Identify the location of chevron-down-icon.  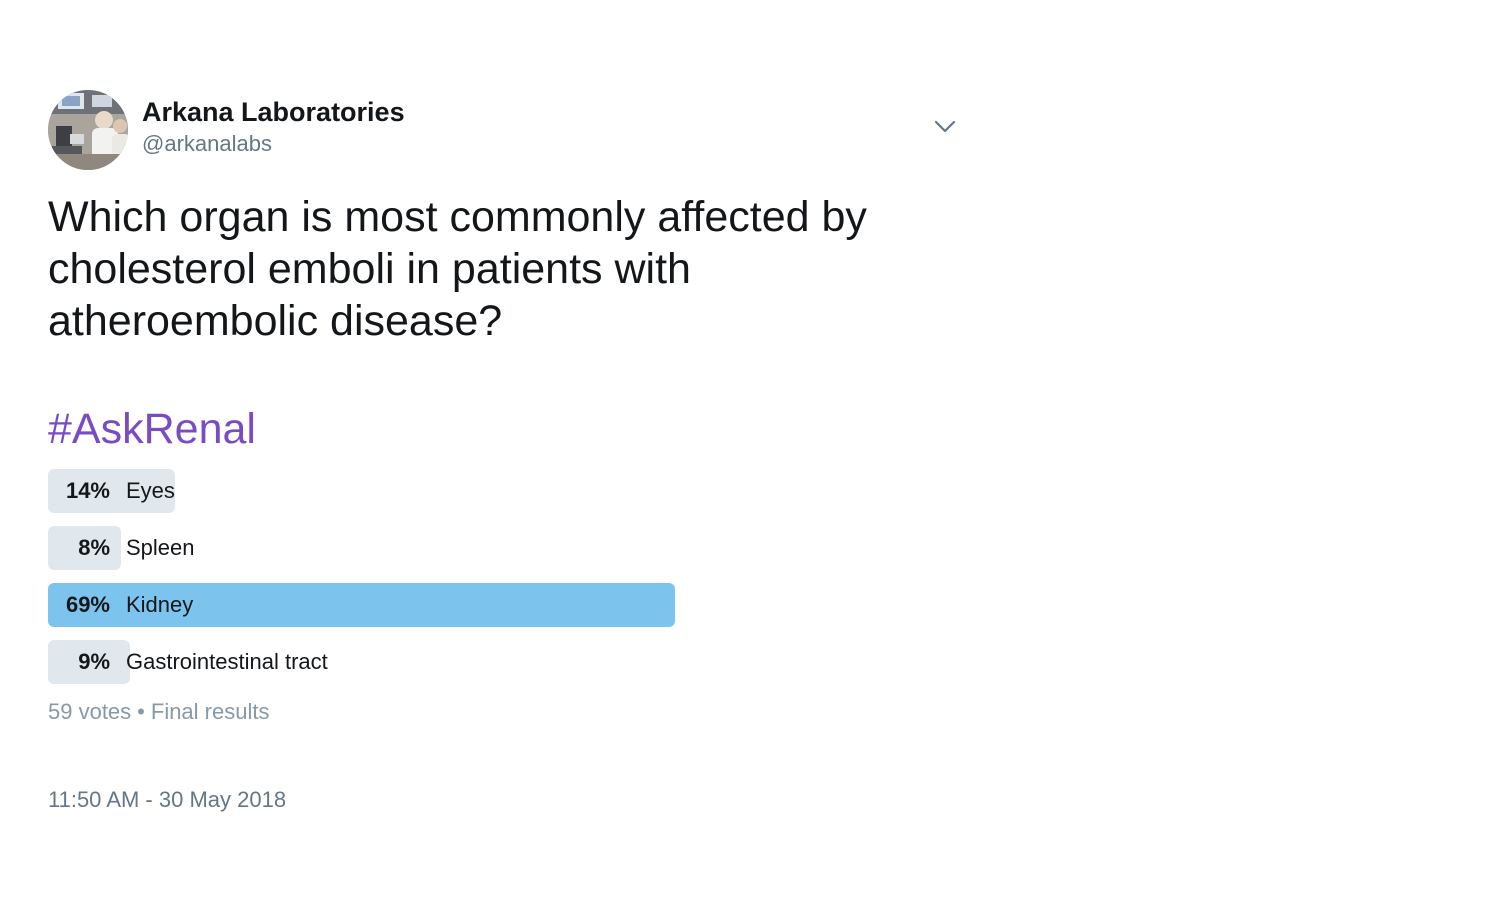
(945, 126).